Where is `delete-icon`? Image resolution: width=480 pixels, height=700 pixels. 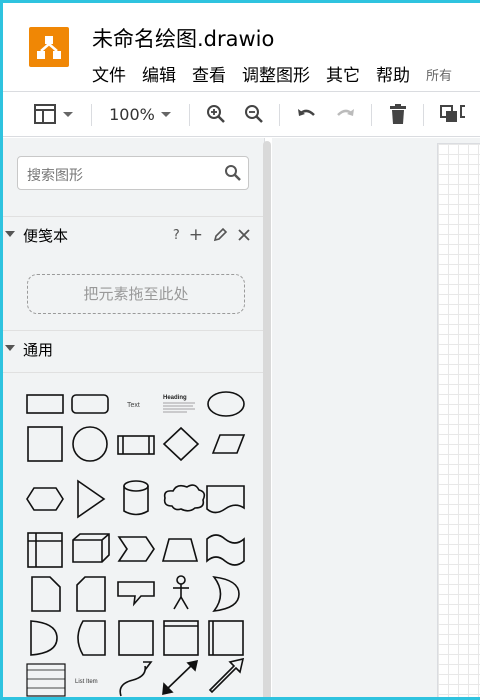 delete-icon is located at coordinates (398, 114).